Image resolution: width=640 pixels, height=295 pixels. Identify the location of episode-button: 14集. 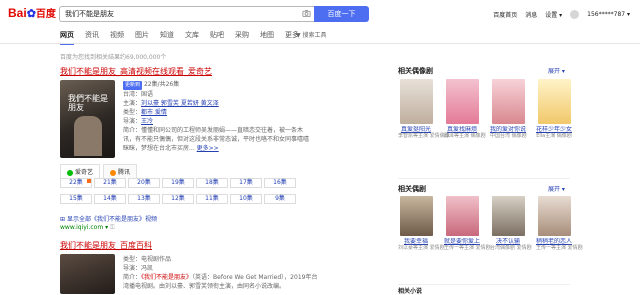
(110, 199).